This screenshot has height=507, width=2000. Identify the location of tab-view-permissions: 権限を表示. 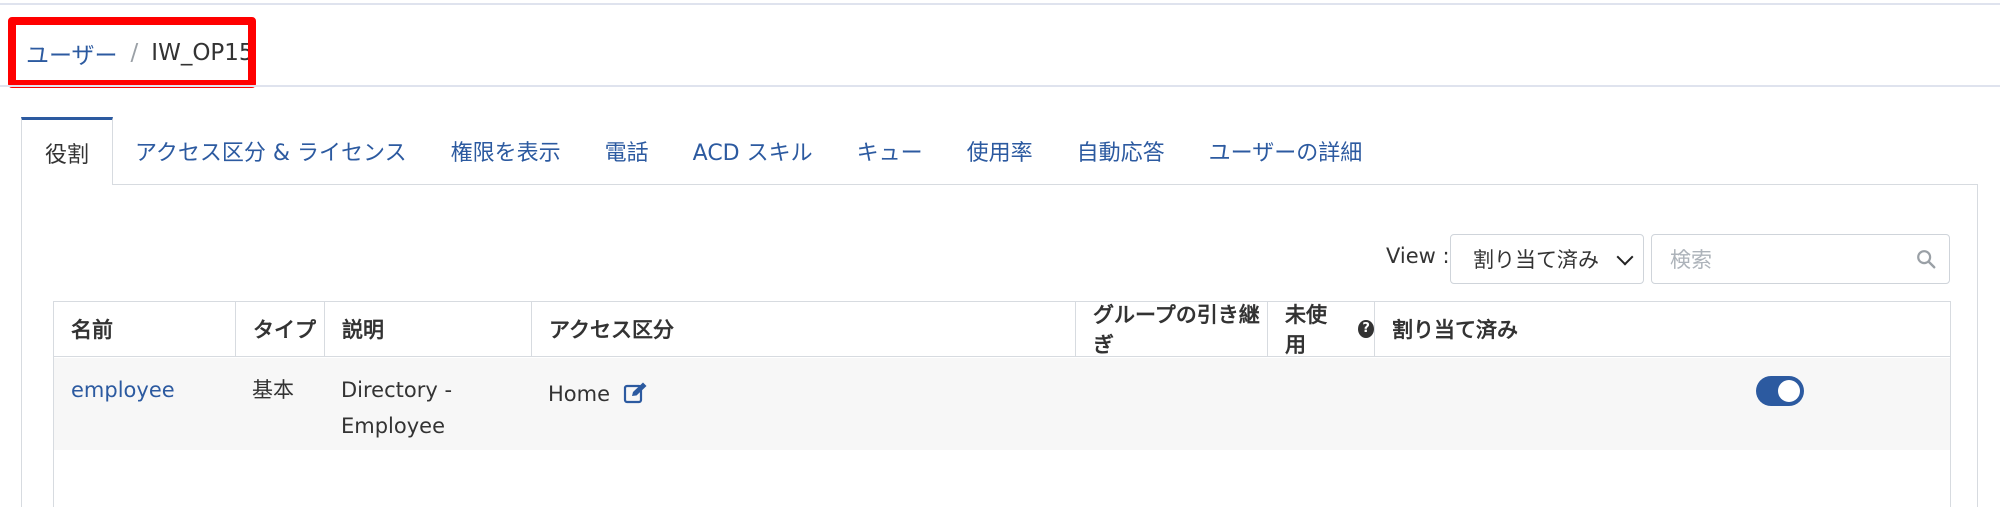
(506, 151).